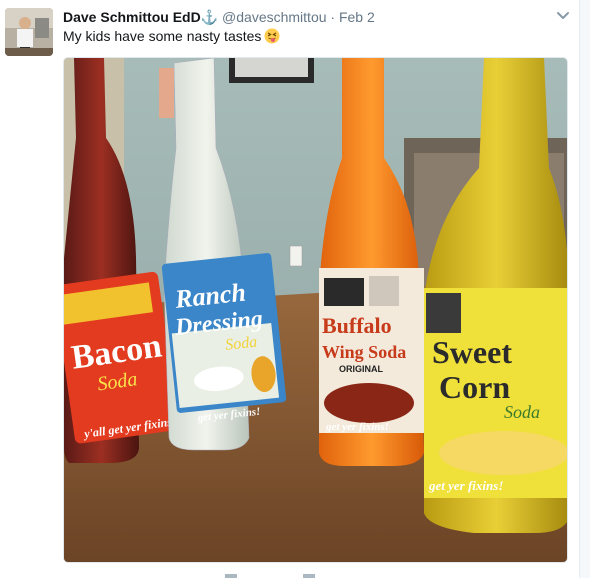 The height and width of the screenshot is (578, 590). What do you see at coordinates (132, 17) in the screenshot?
I see `display-name: Dave Schmittou EdD` at bounding box center [132, 17].